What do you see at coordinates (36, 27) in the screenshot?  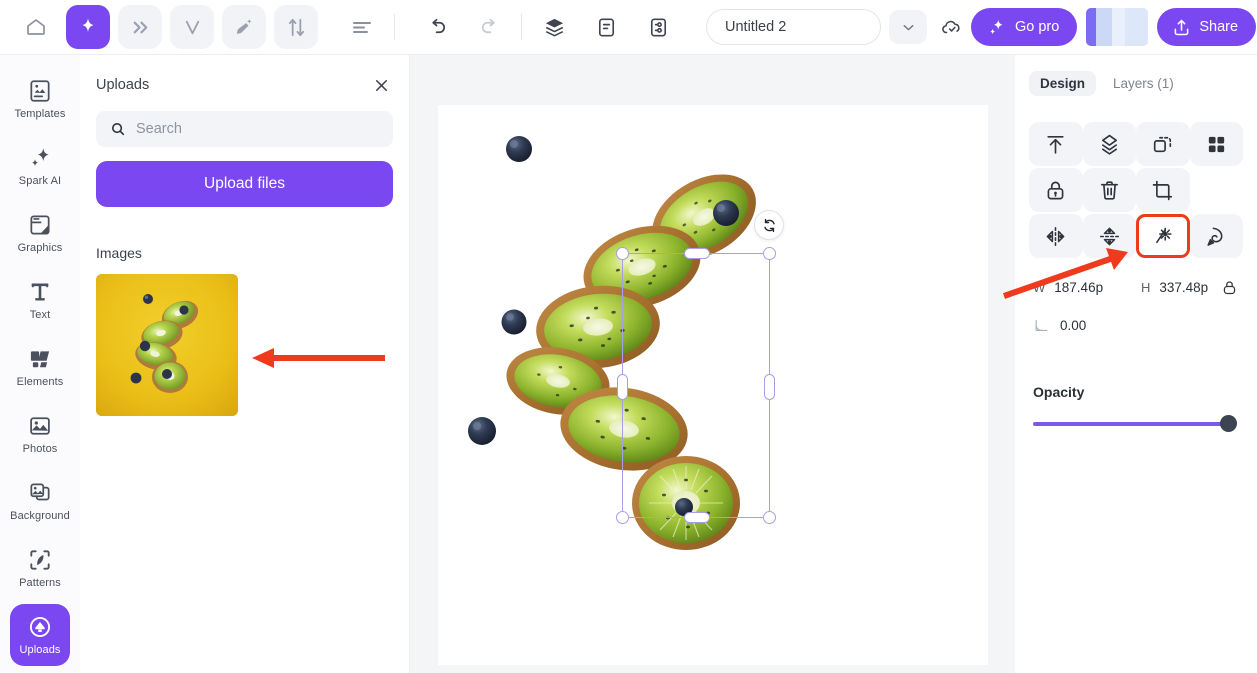 I see `home-icon` at bounding box center [36, 27].